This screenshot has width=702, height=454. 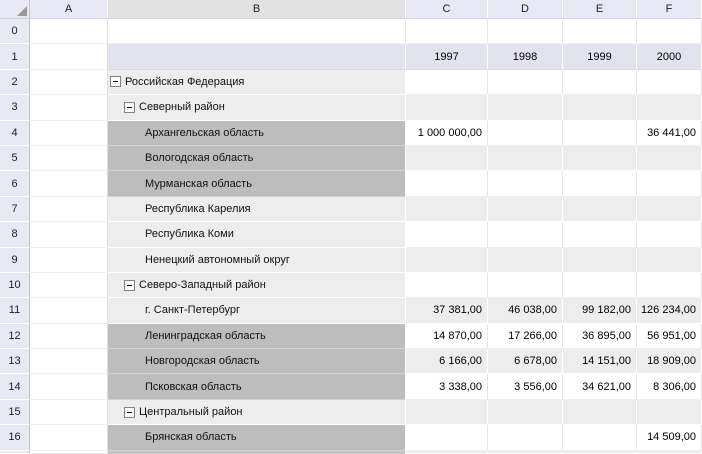 I want to click on cell-e-14: 34 621,00, so click(x=600, y=387).